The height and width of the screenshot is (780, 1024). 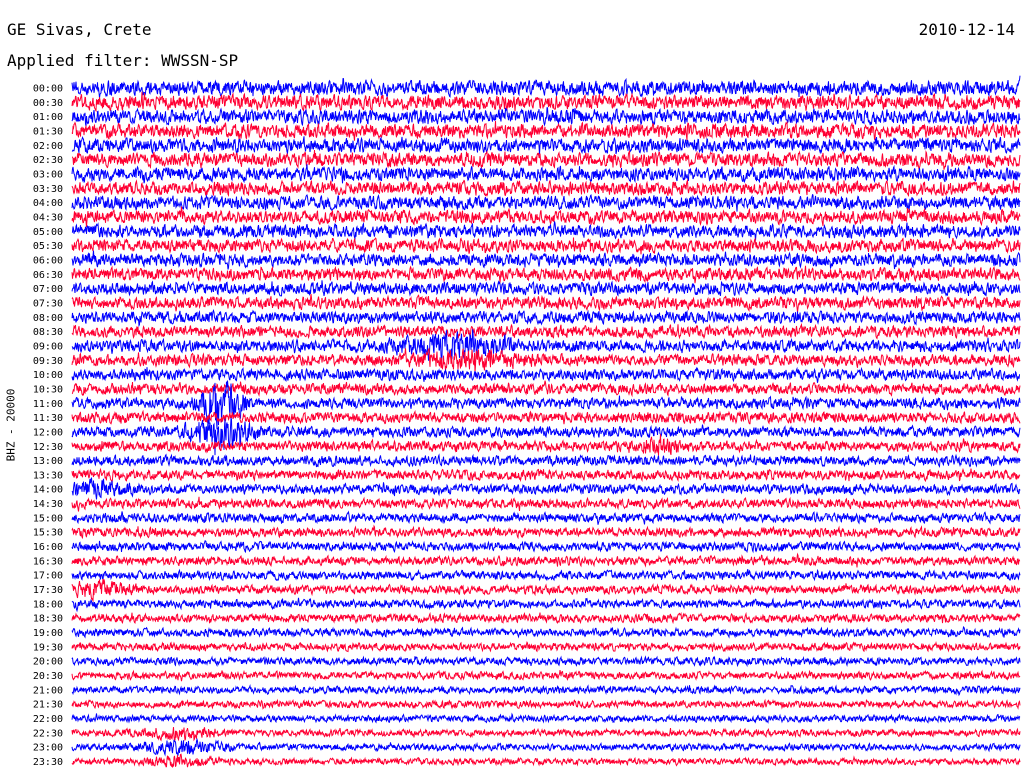 I want to click on row-time-label: 04:30, so click(x=48, y=217).